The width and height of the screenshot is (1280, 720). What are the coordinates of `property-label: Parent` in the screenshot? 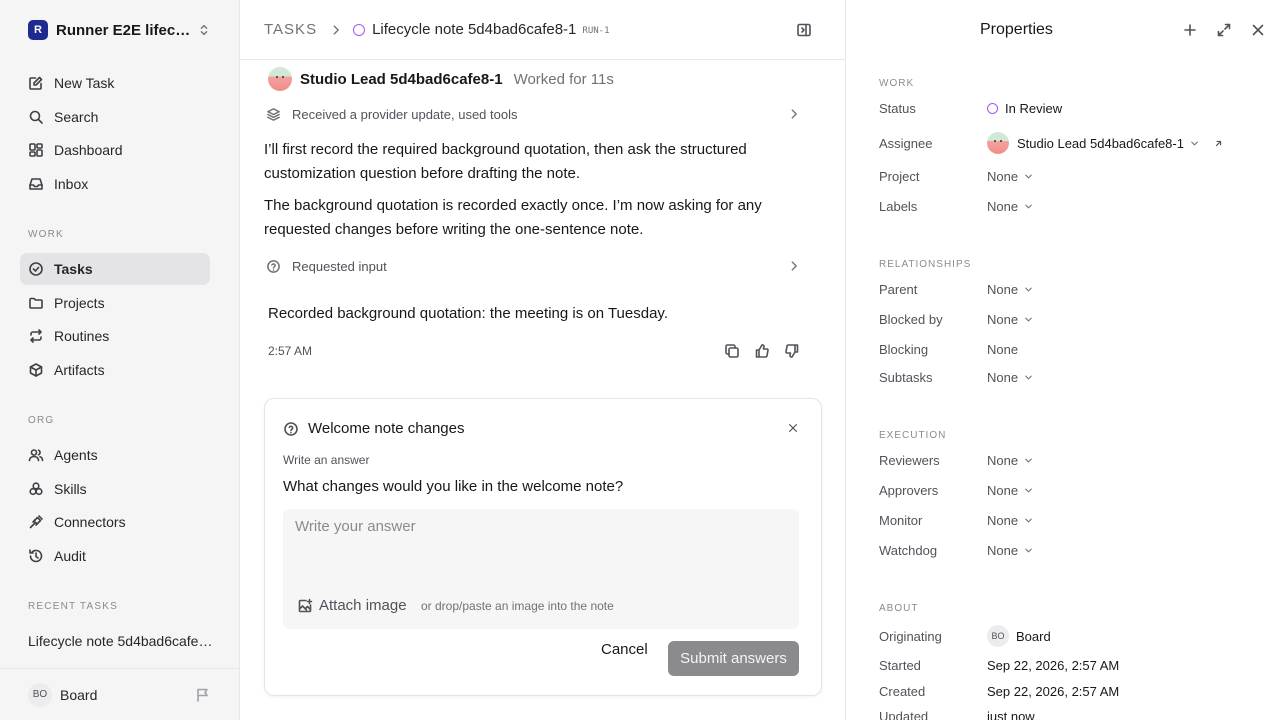 It's located at (898, 289).